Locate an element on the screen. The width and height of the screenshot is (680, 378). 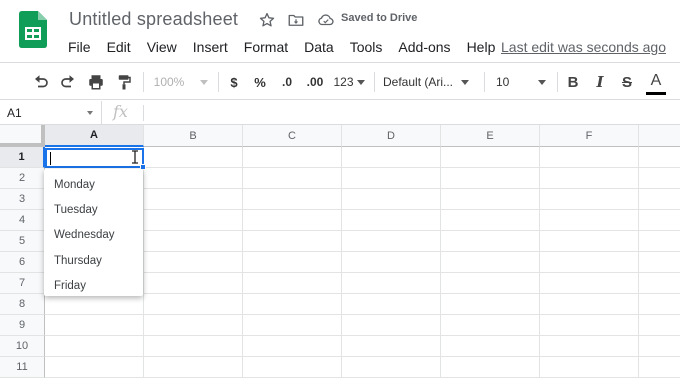
menu-help: Help is located at coordinates (481, 48).